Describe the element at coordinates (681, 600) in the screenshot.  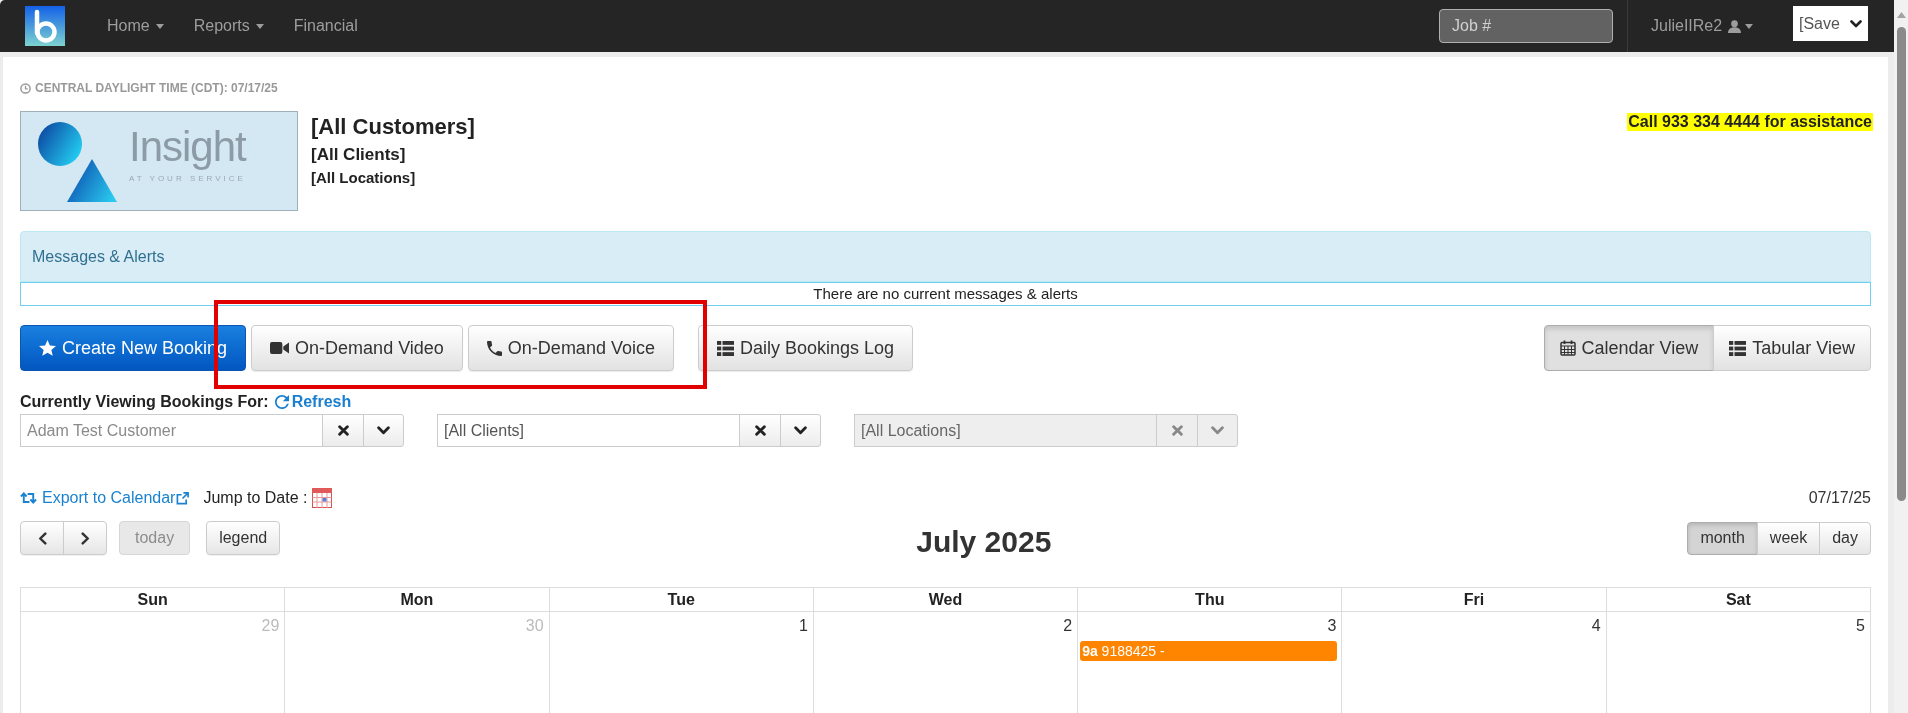
I see `weekday-header: Tue` at that location.